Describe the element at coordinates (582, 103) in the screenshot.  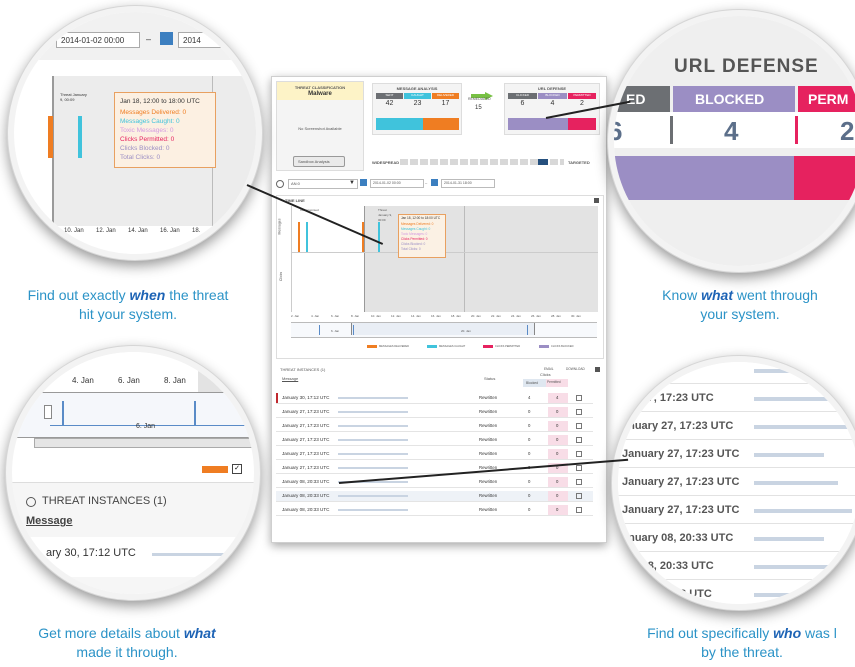
I see `ud-value-permitted: 2` at that location.